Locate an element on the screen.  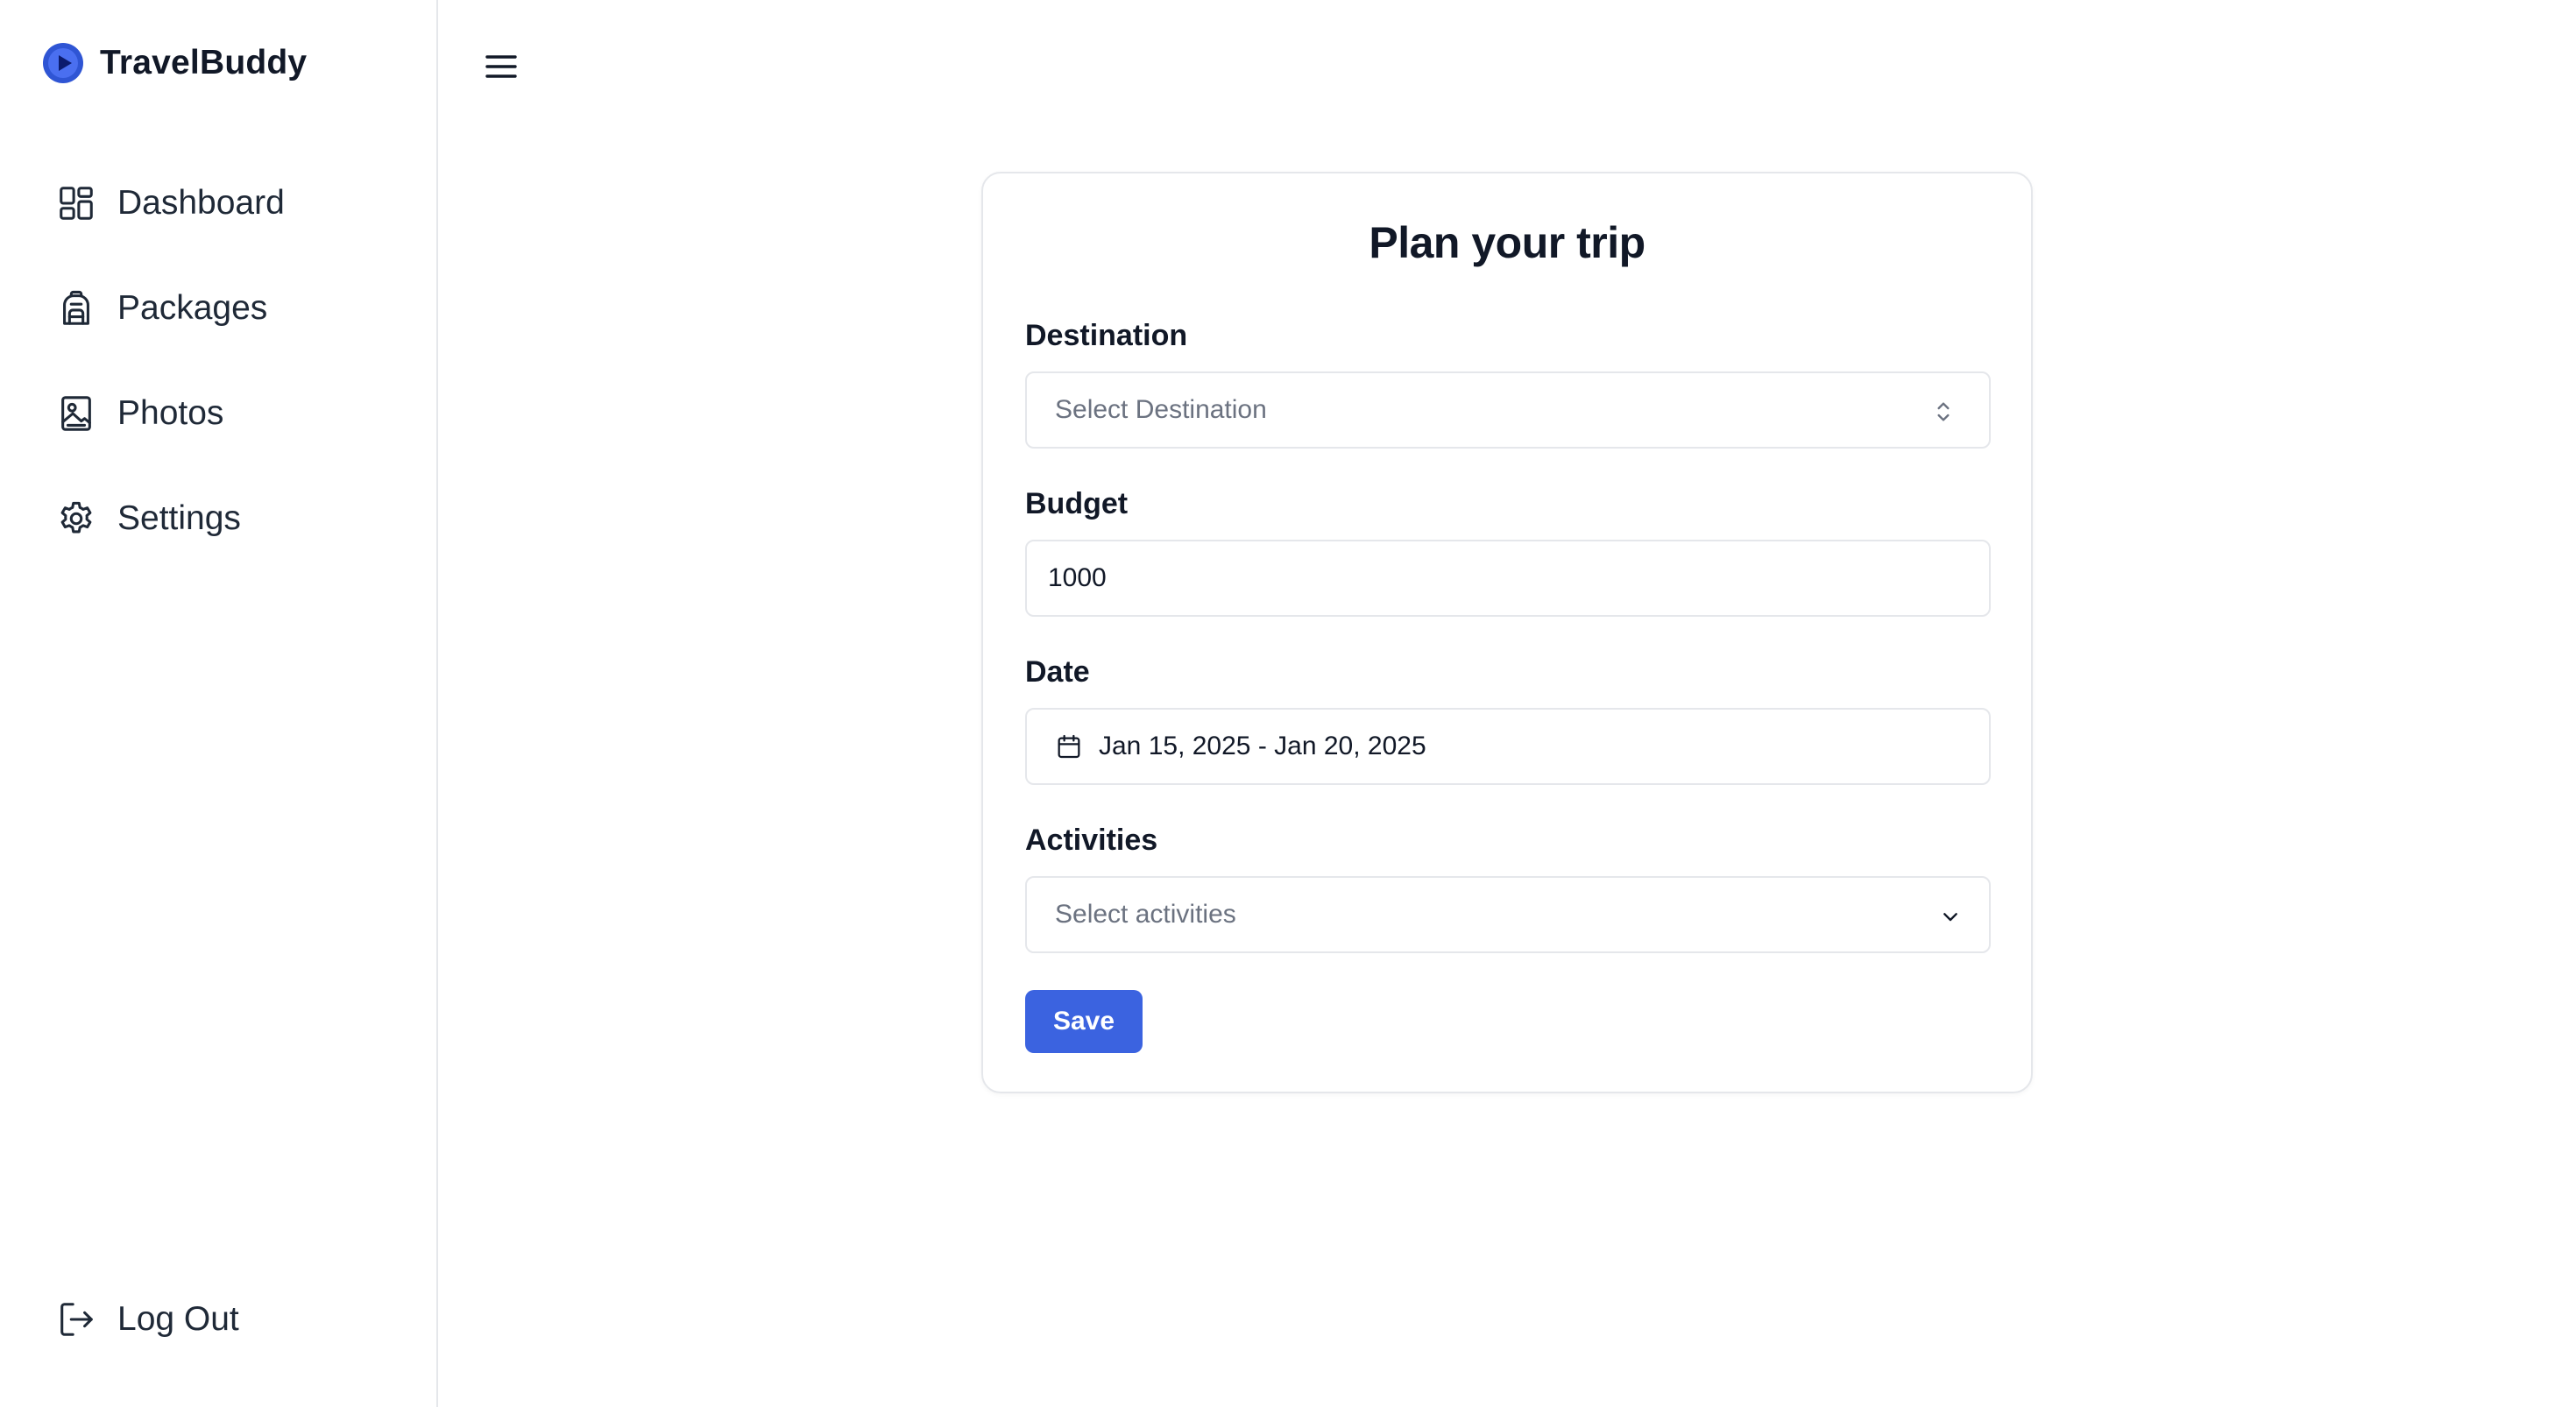
backpack-icon is located at coordinates (76, 307).